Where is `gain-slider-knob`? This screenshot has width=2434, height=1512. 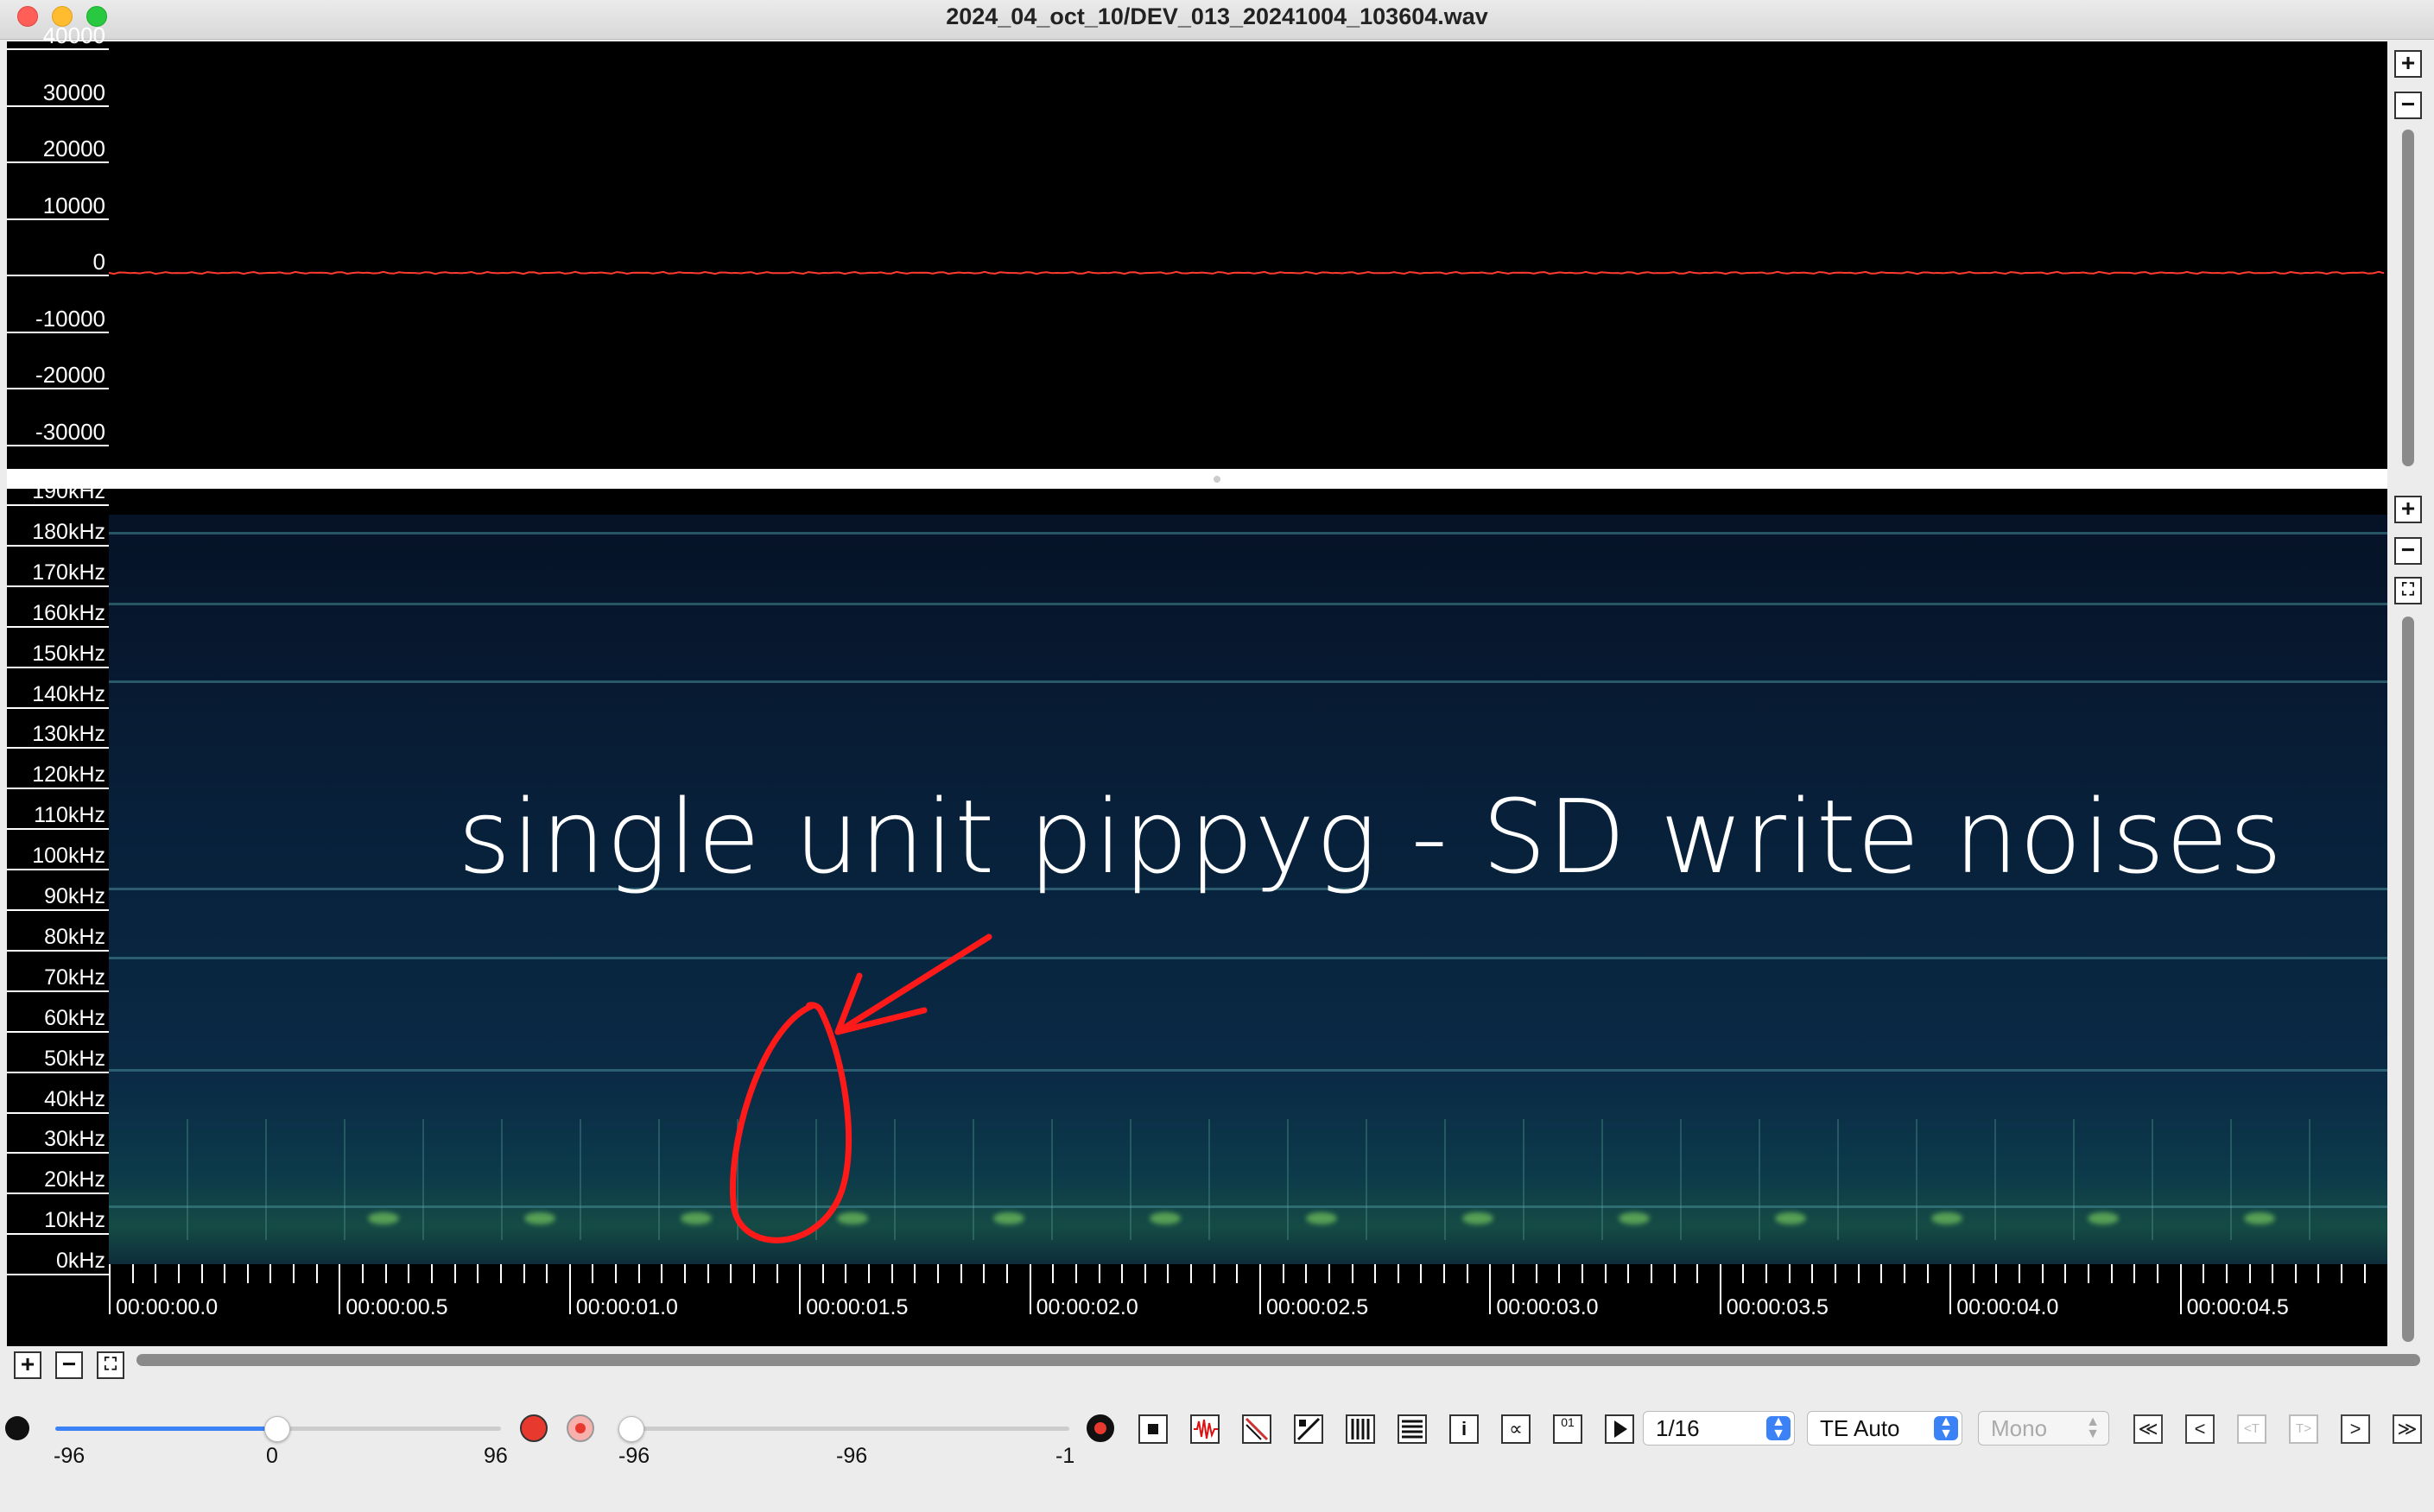 gain-slider-knob is located at coordinates (277, 1429).